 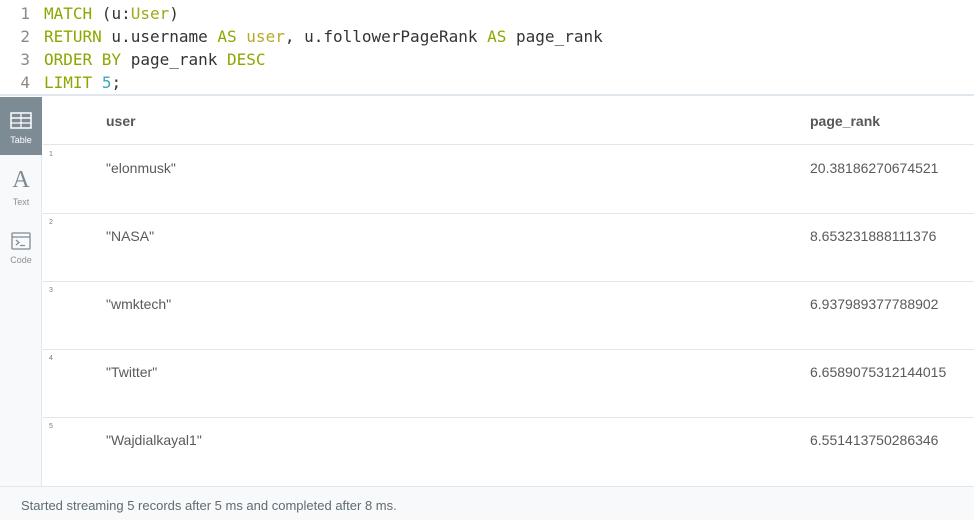 What do you see at coordinates (132, 372) in the screenshot?
I see `cell-user: "Twitter"` at bounding box center [132, 372].